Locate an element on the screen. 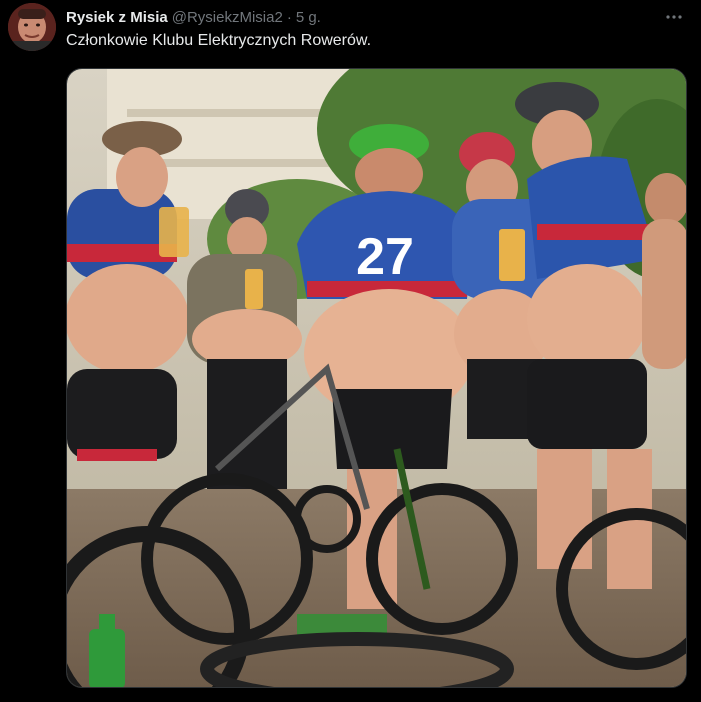  more-button is located at coordinates (674, 17).